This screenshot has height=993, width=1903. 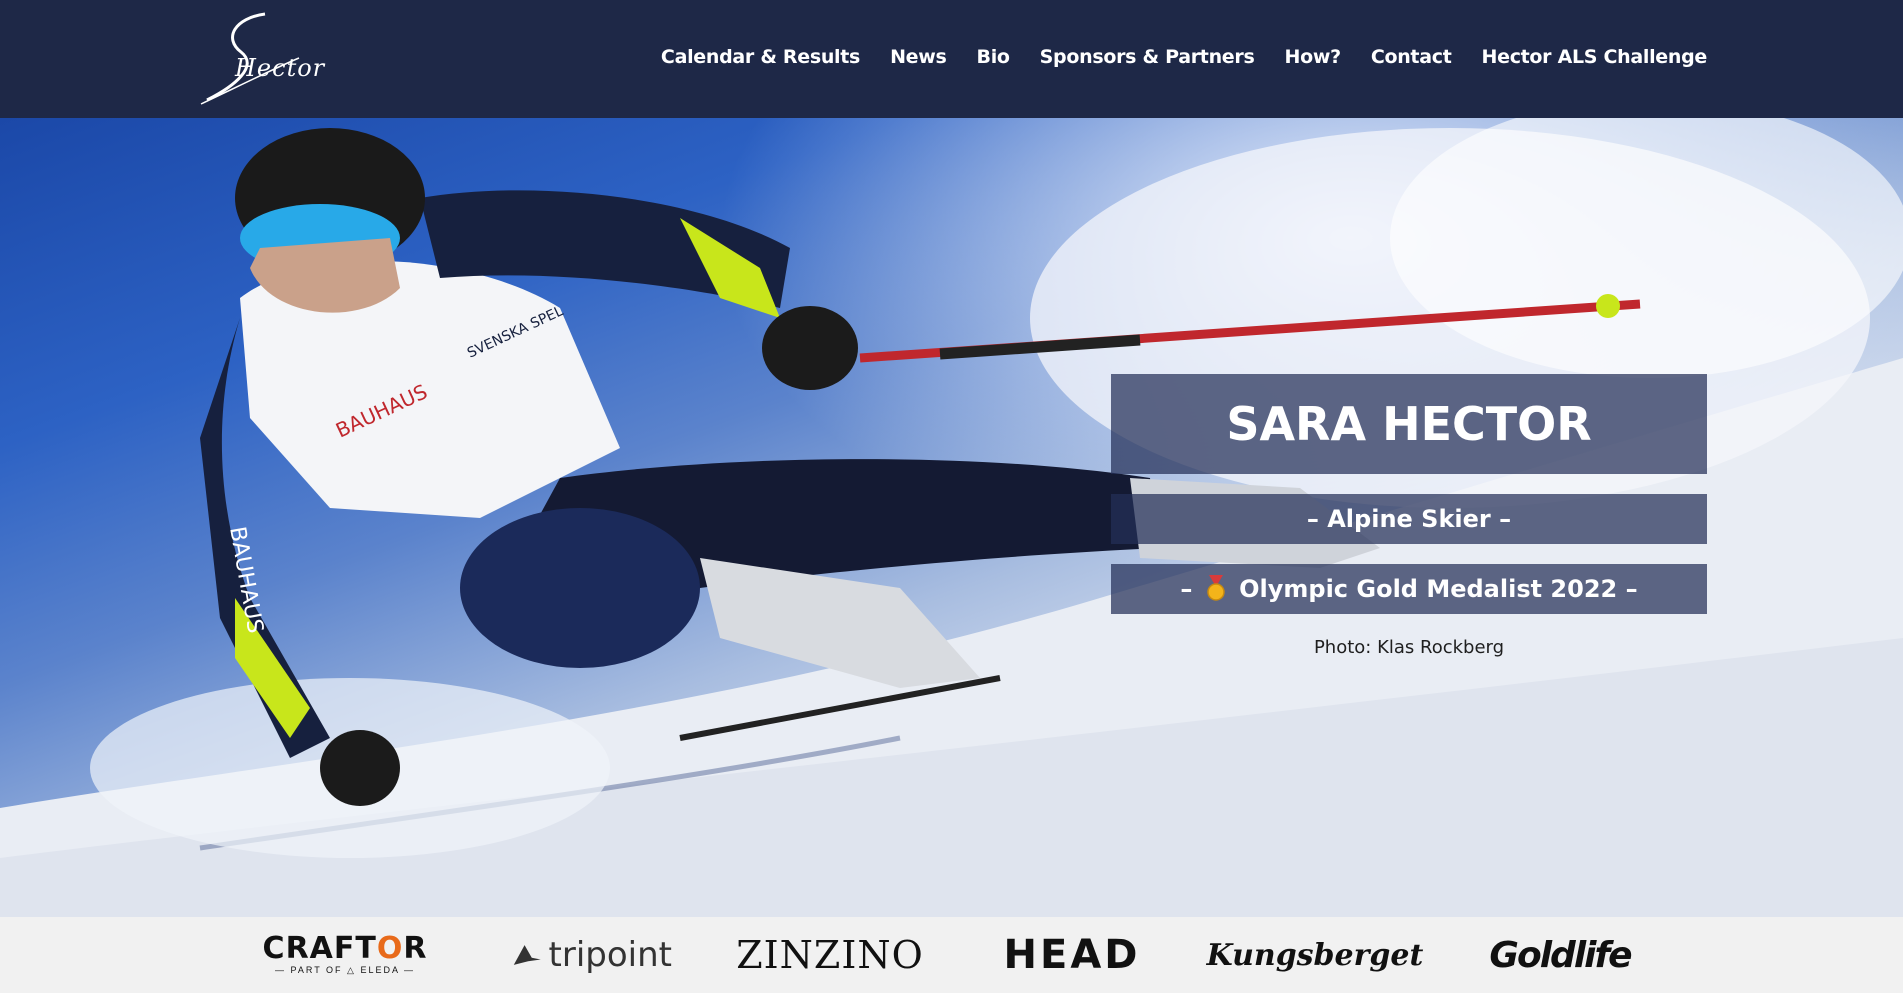 What do you see at coordinates (760, 57) in the screenshot?
I see `nav-calendar-results: Calendar & Results` at bounding box center [760, 57].